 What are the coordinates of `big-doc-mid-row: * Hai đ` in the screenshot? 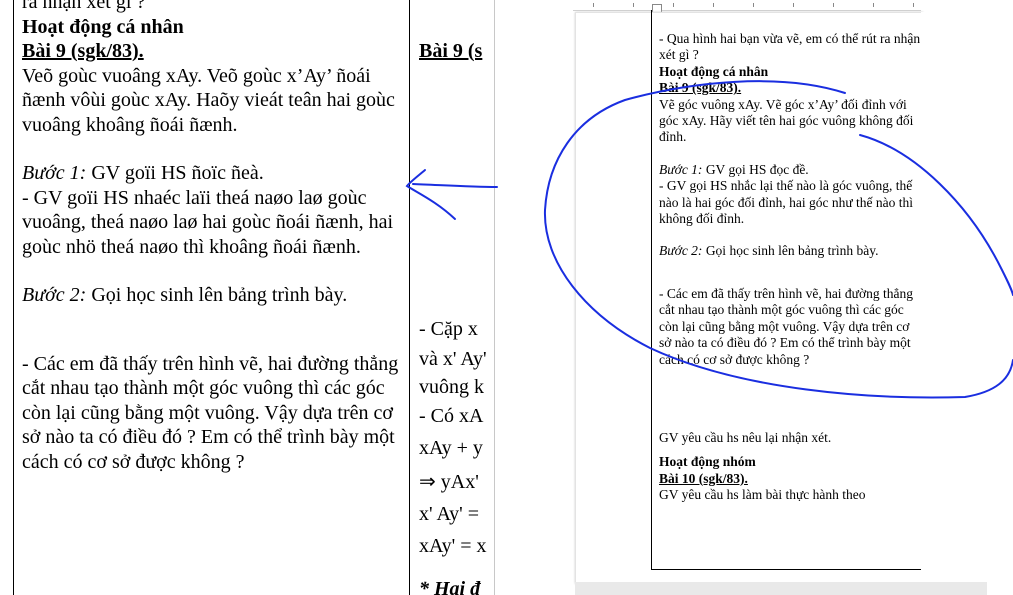 It's located at (450, 586).